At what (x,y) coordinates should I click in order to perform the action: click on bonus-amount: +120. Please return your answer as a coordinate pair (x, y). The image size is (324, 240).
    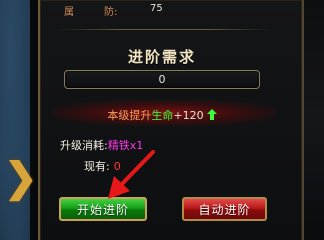
    Looking at the image, I should click on (188, 115).